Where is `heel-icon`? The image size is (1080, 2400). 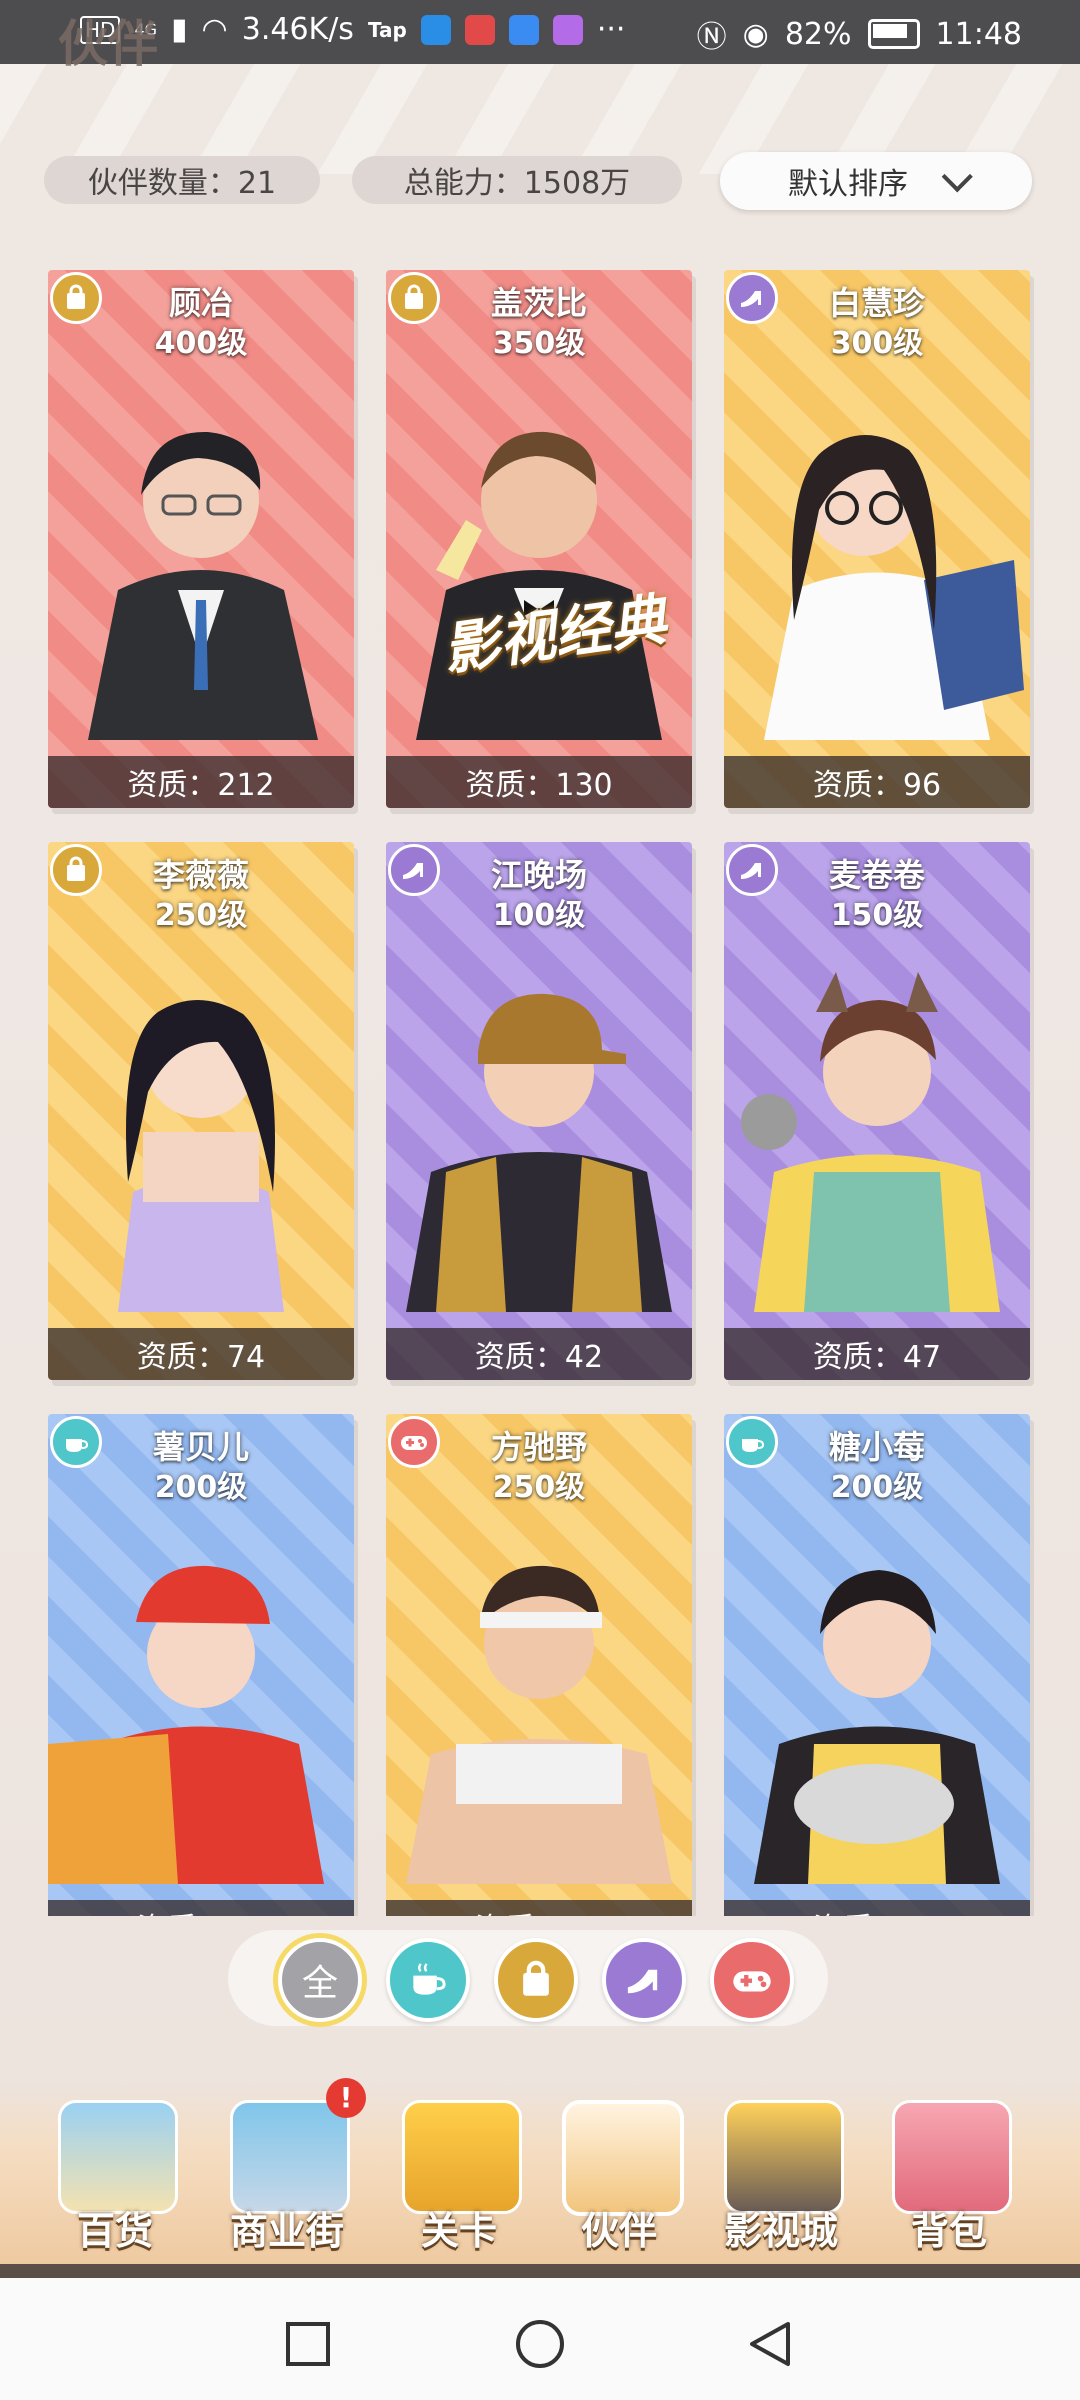
heel-icon is located at coordinates (642, 1981).